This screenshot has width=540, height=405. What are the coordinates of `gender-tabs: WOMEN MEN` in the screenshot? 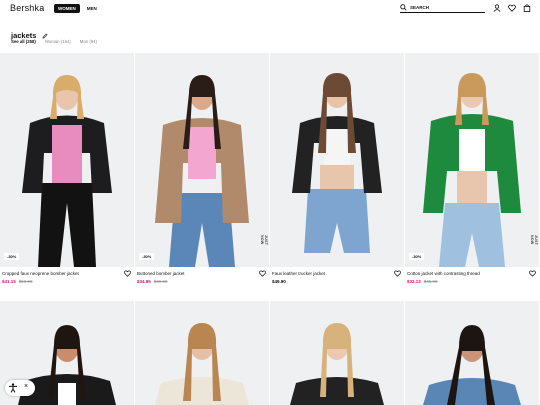 It's located at (77, 8).